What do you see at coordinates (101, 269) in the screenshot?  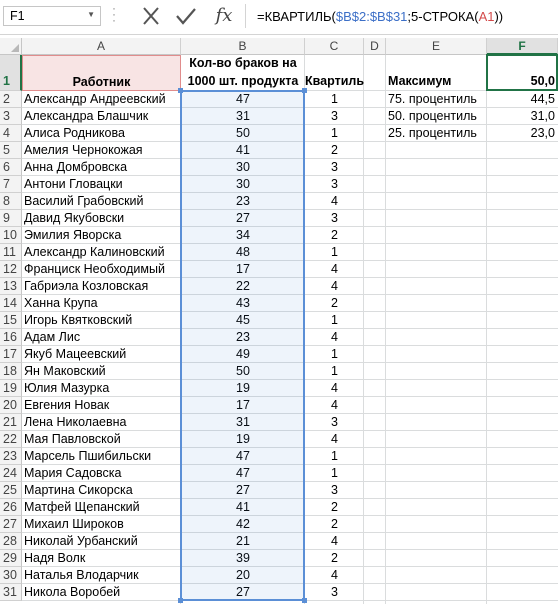 I see `cell-employee-name: Франциск Необходимый` at bounding box center [101, 269].